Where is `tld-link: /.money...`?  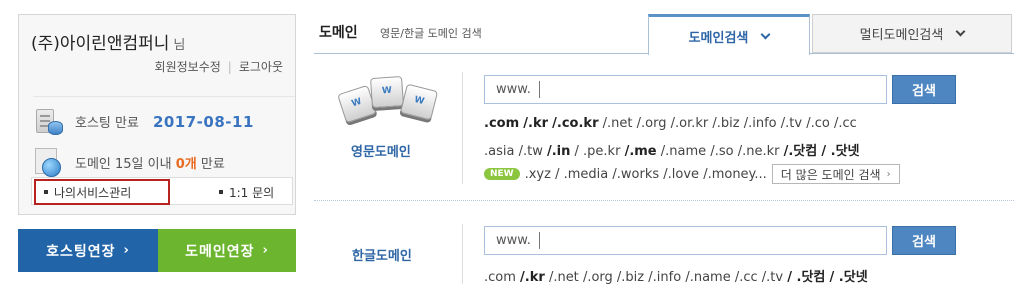
tld-link: /.money... is located at coordinates (735, 174).